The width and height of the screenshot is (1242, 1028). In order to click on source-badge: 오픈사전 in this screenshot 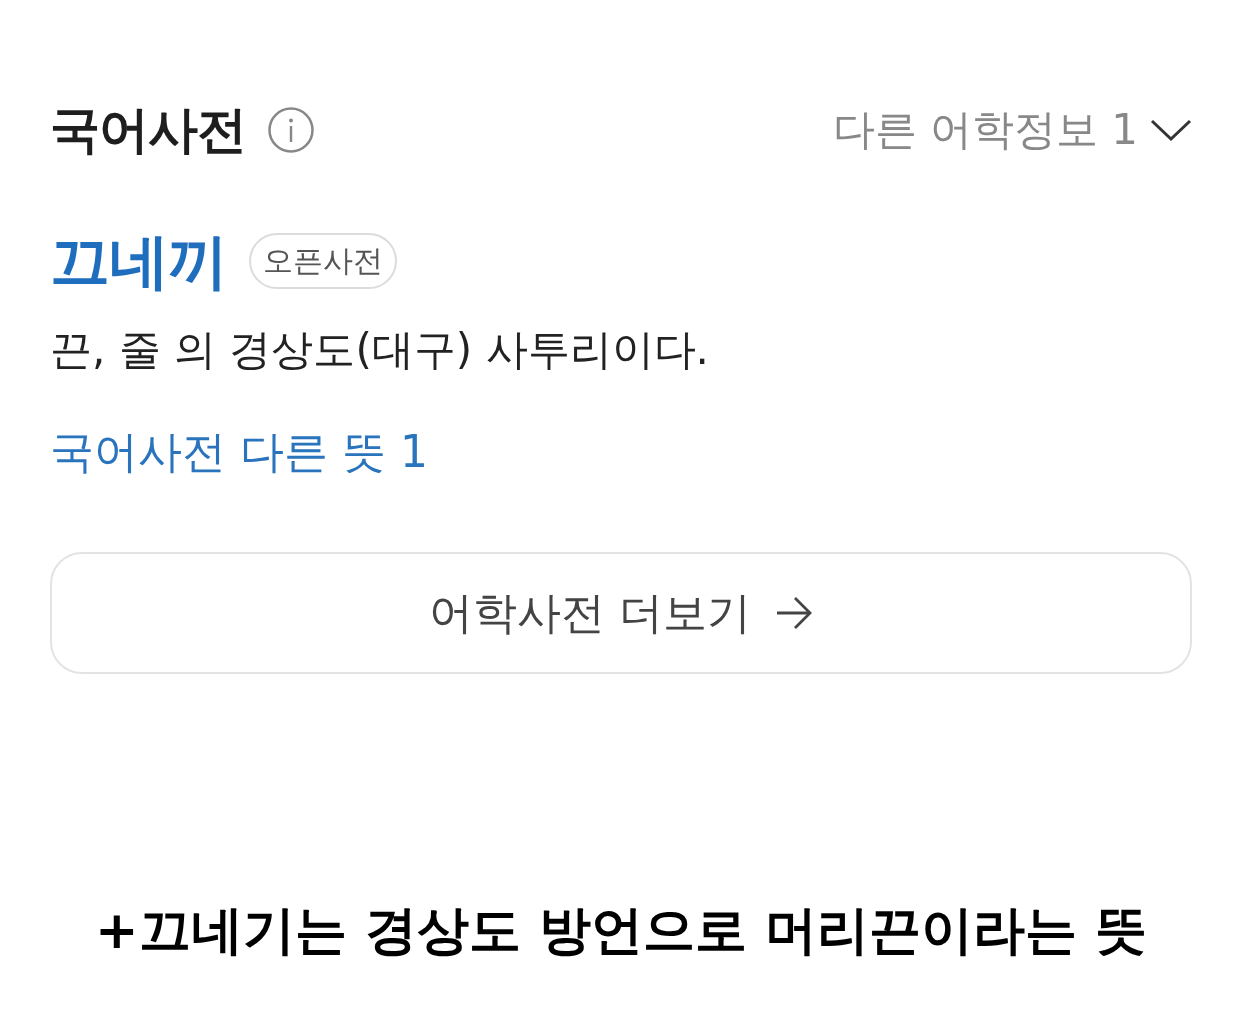, I will do `click(323, 261)`.